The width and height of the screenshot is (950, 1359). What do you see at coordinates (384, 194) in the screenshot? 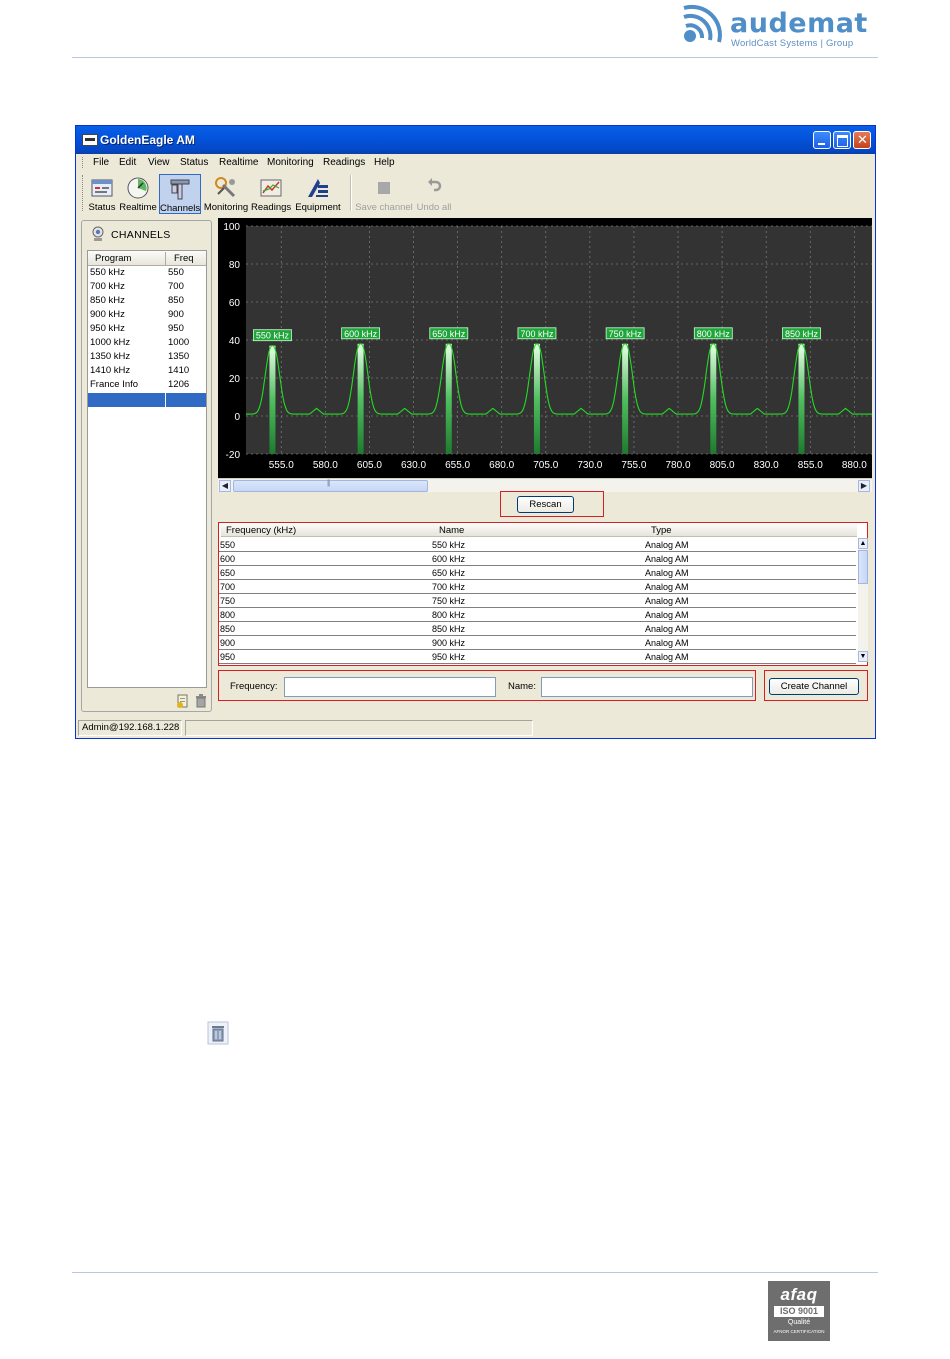
I see `save-channel-button: Save channel` at bounding box center [384, 194].